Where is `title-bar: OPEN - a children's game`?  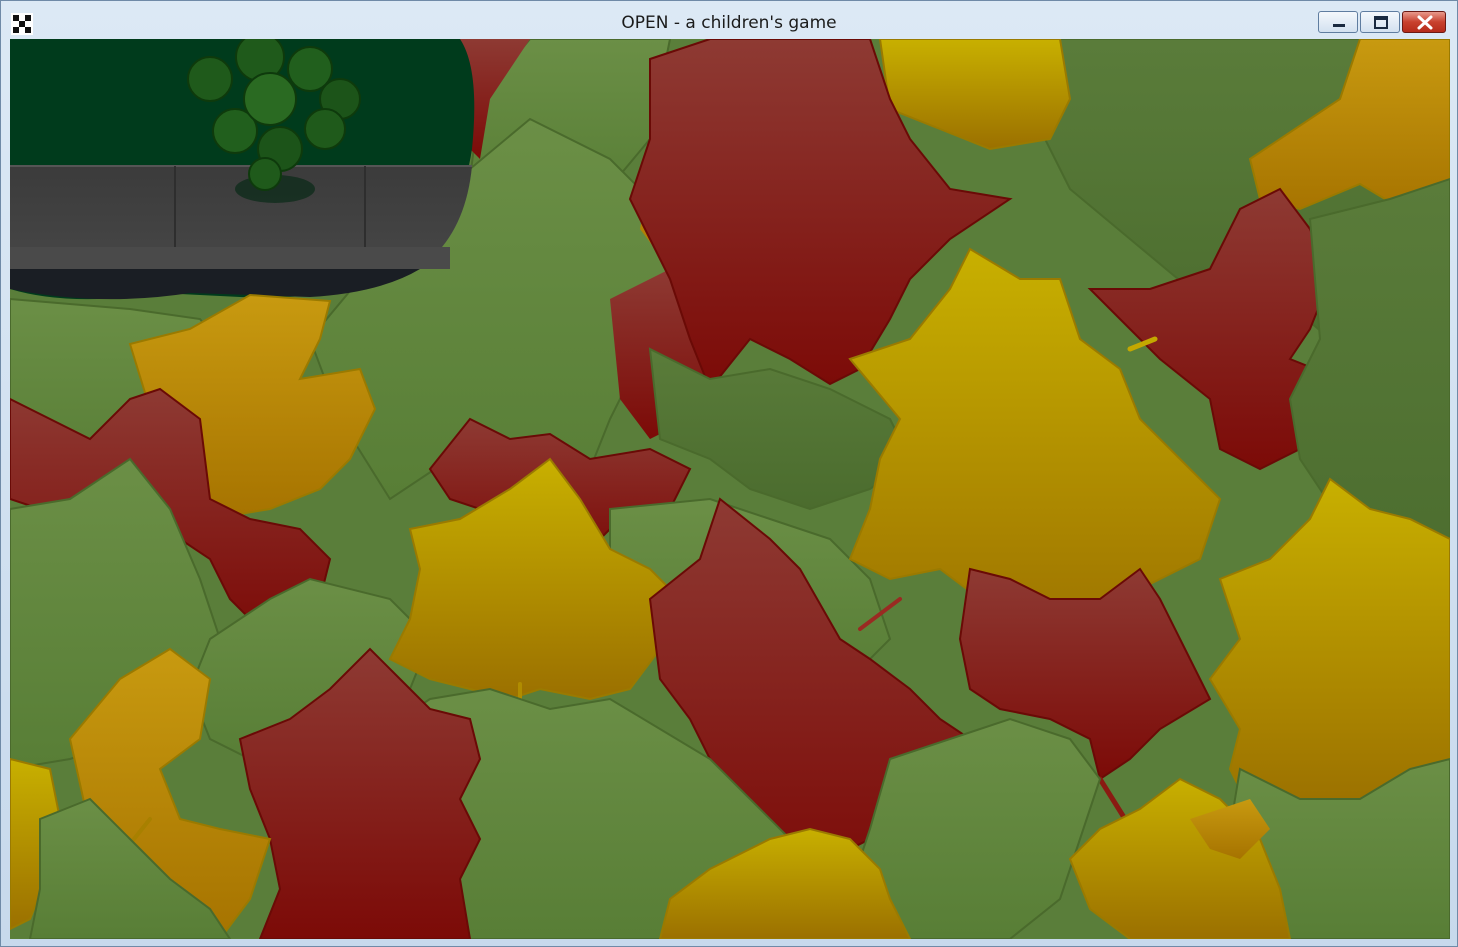
title-bar: OPEN - a children's game is located at coordinates (729, 20).